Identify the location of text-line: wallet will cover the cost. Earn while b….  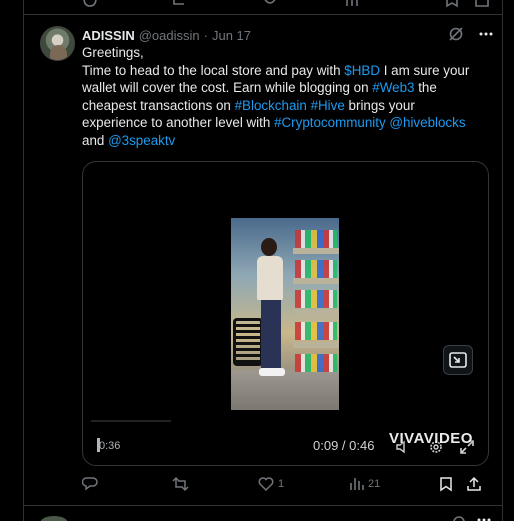
(259, 88).